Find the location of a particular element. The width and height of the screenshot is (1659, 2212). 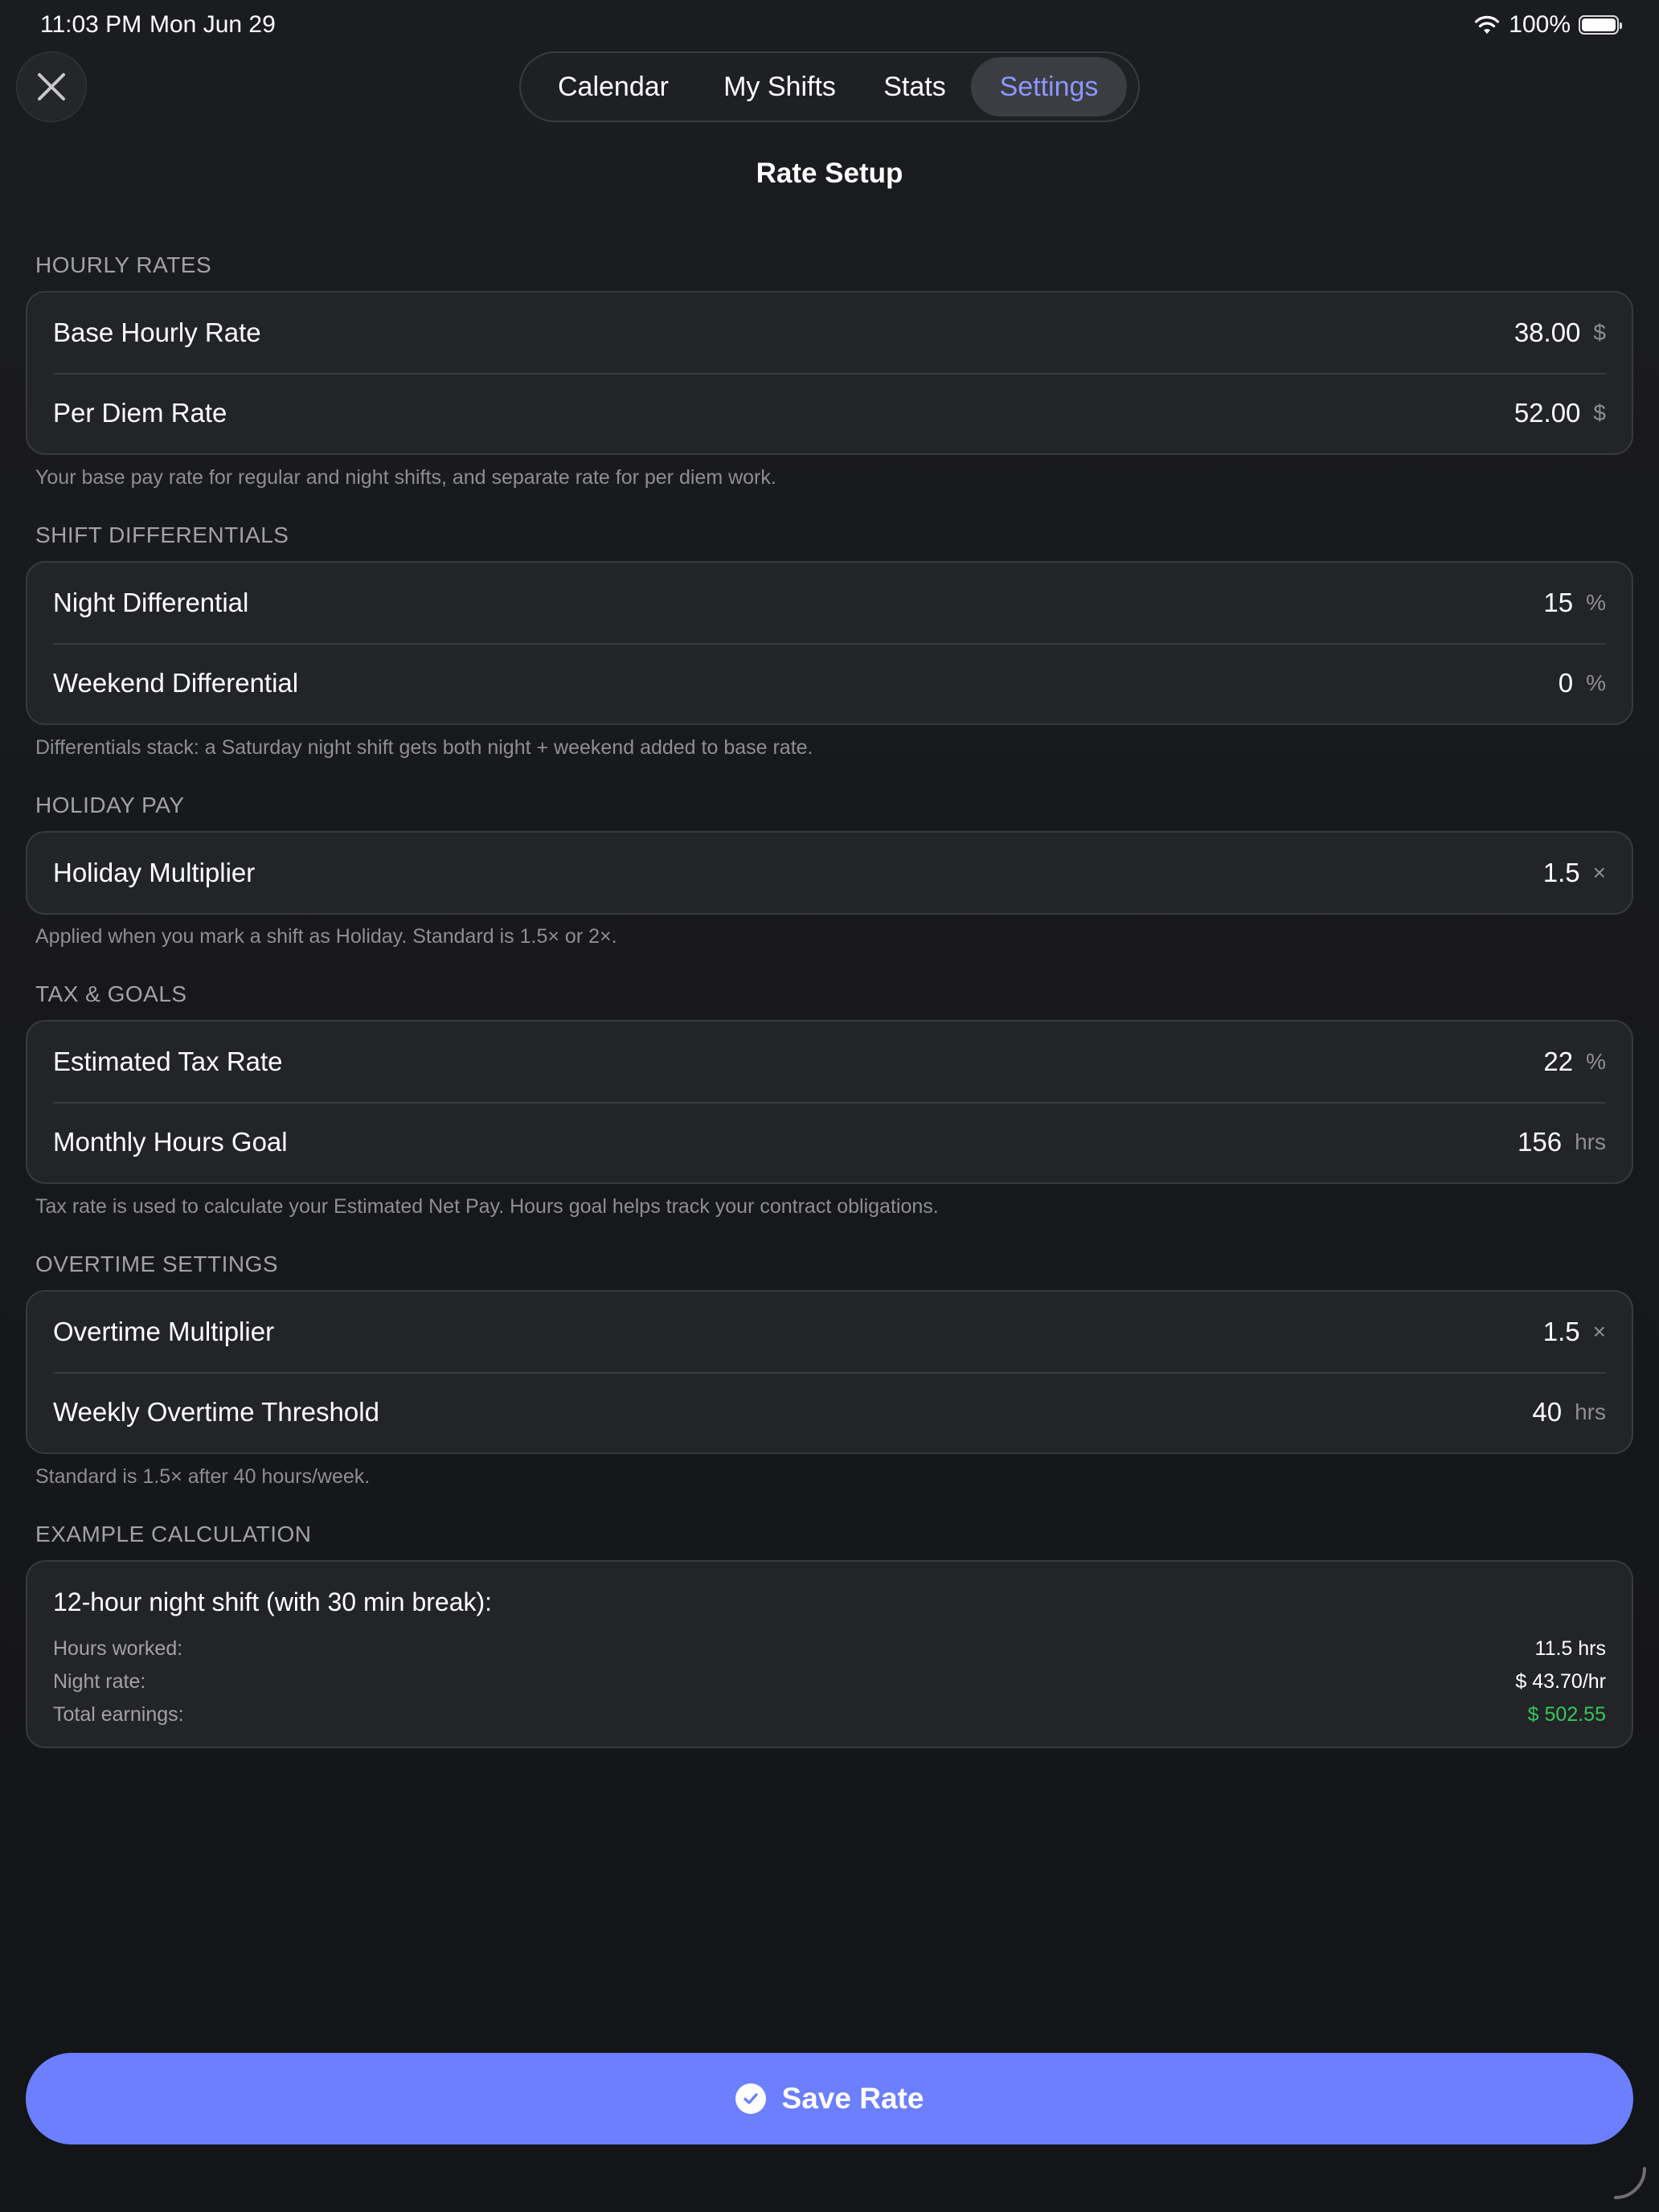

row-label: Night Differential is located at coordinates (151, 602).